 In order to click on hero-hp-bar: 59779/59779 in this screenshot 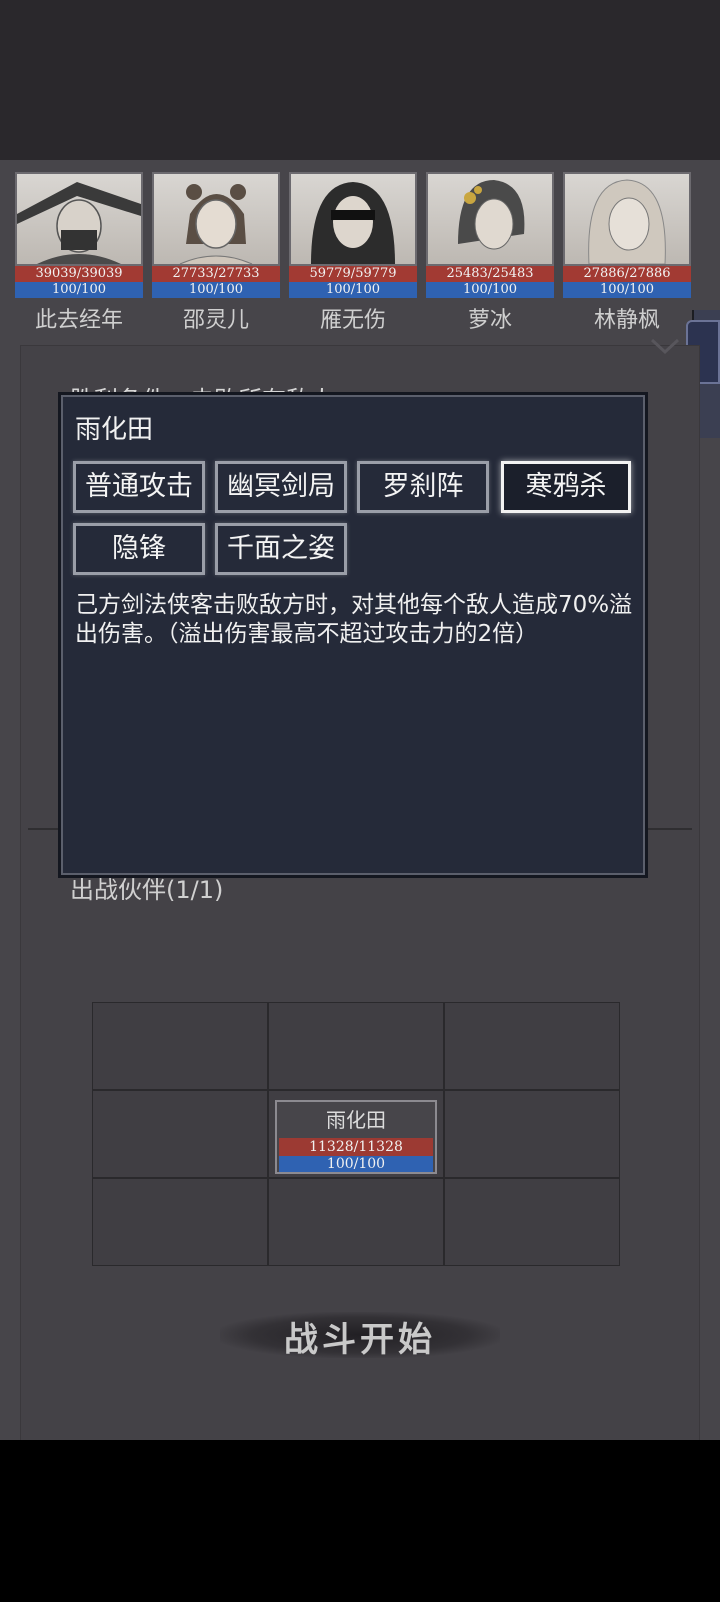, I will do `click(353, 274)`.